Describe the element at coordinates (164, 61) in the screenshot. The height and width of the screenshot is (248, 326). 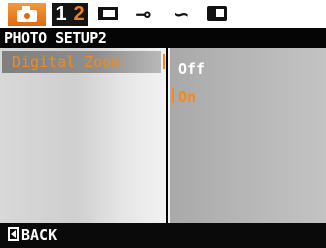
I see `selection-cursor` at that location.